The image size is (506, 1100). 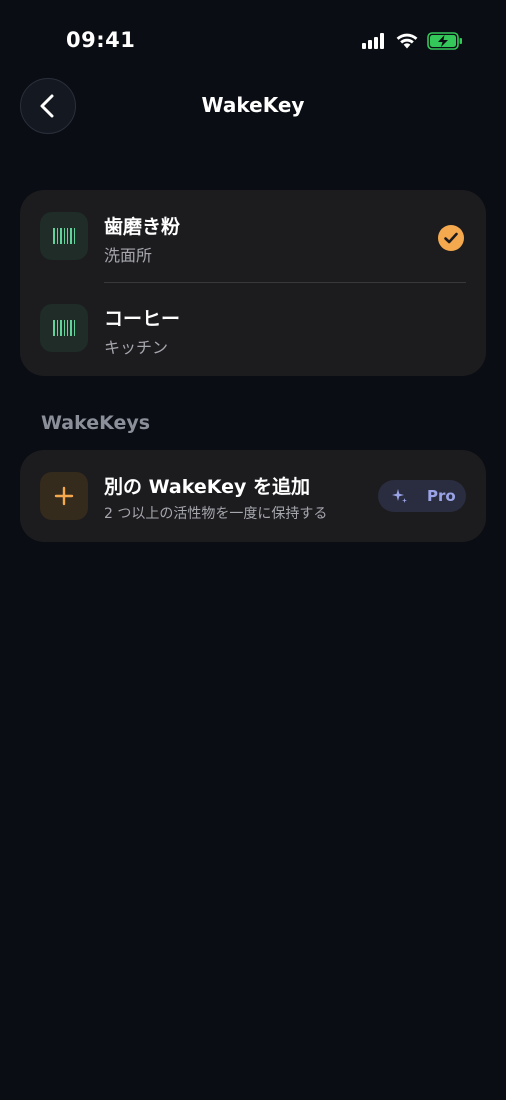 I want to click on sparkle-icon, so click(x=399, y=496).